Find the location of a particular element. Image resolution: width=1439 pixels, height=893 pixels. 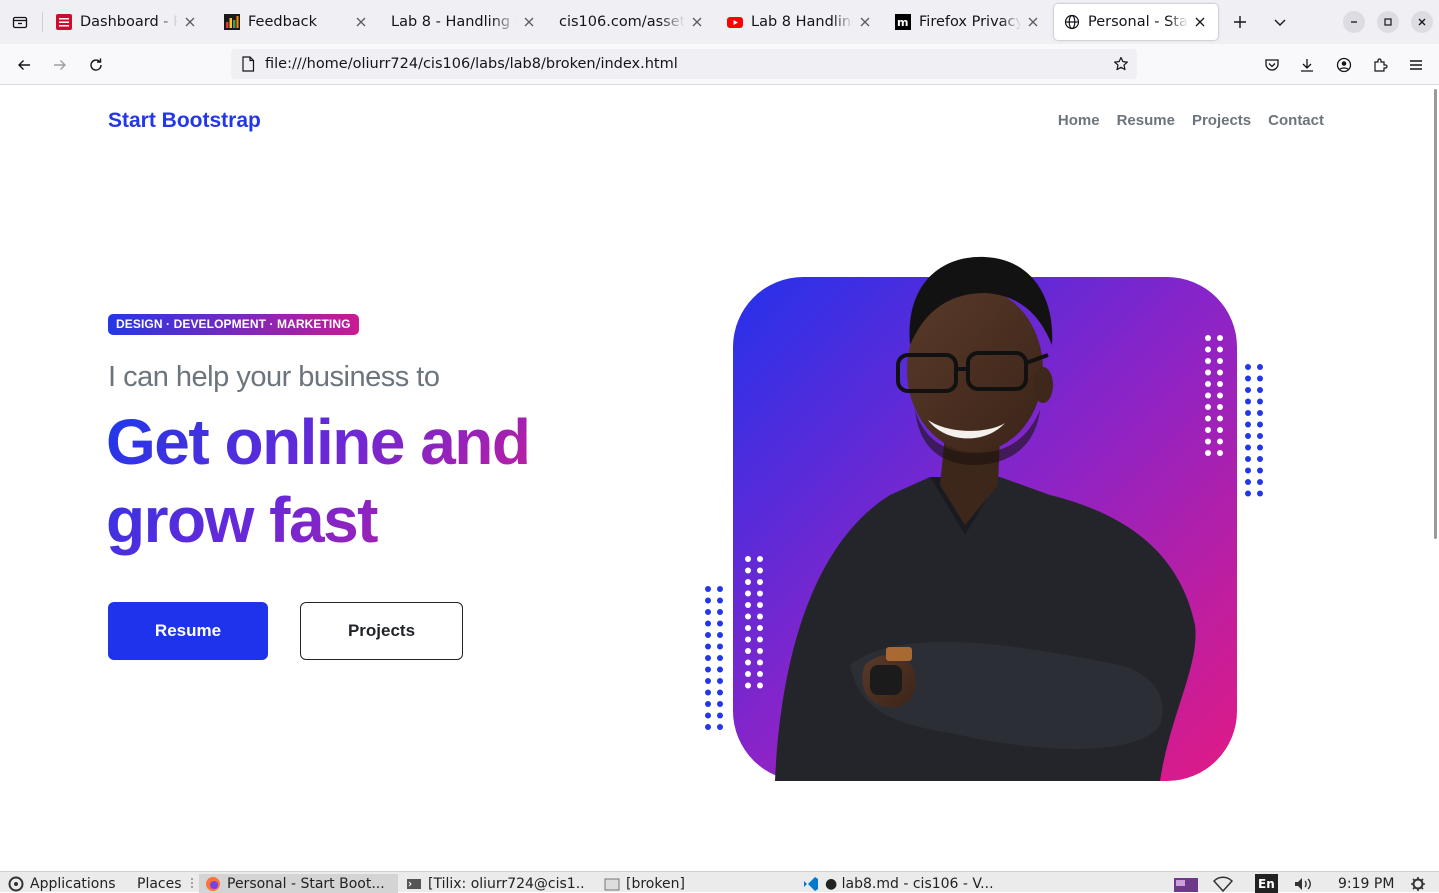

new-tab-icon is located at coordinates (1240, 22).